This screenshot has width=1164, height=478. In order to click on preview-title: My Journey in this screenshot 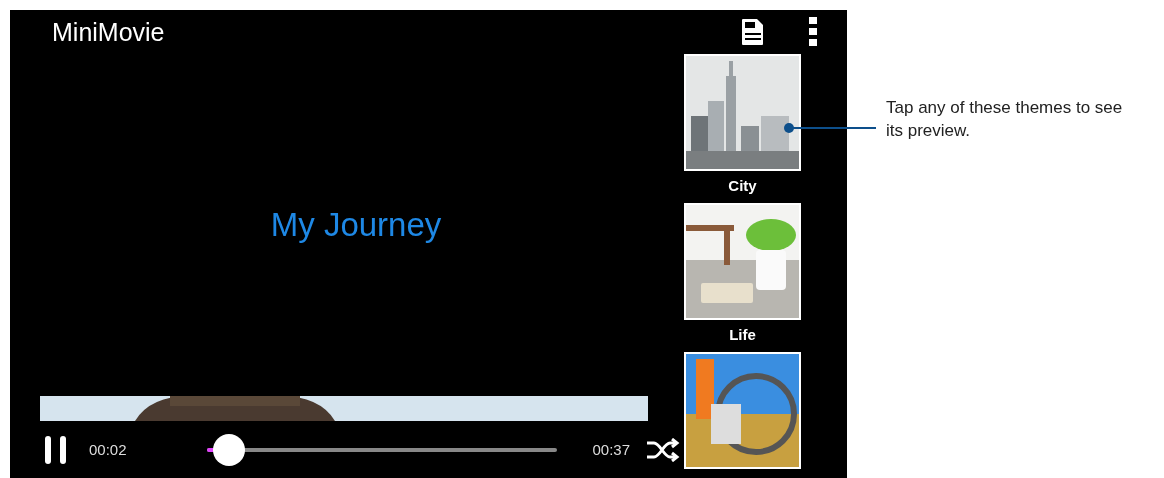, I will do `click(356, 225)`.